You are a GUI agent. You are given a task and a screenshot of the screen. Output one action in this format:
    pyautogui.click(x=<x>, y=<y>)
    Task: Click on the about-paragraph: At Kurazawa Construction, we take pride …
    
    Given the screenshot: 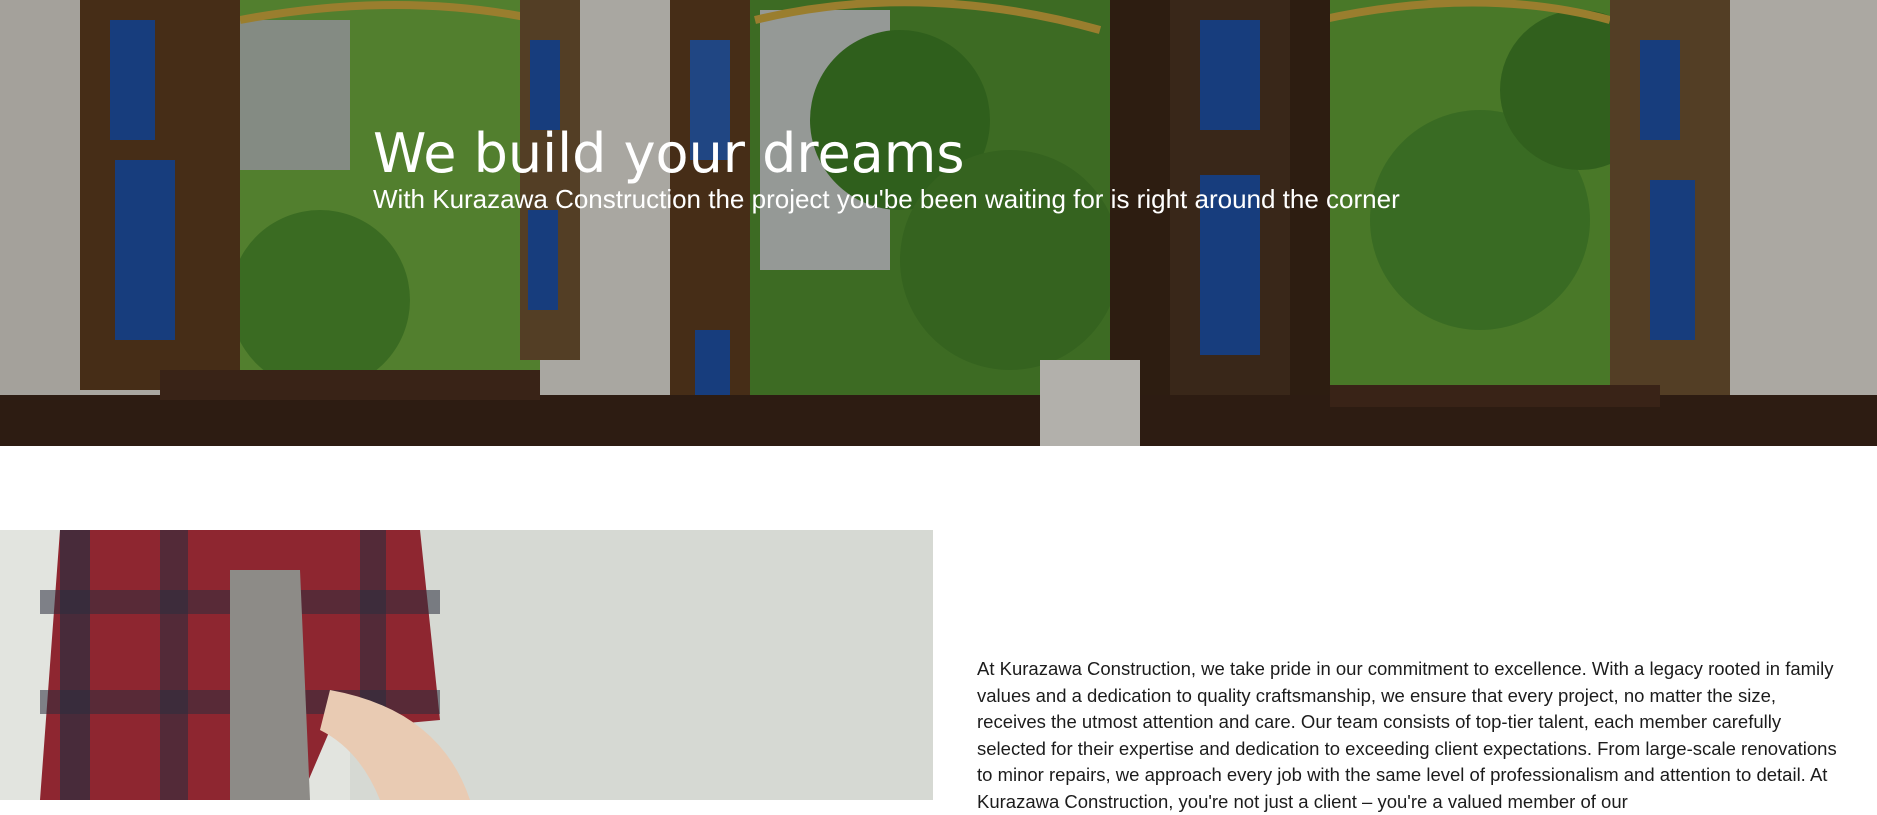 What is the action you would take?
    pyautogui.click(x=1407, y=735)
    